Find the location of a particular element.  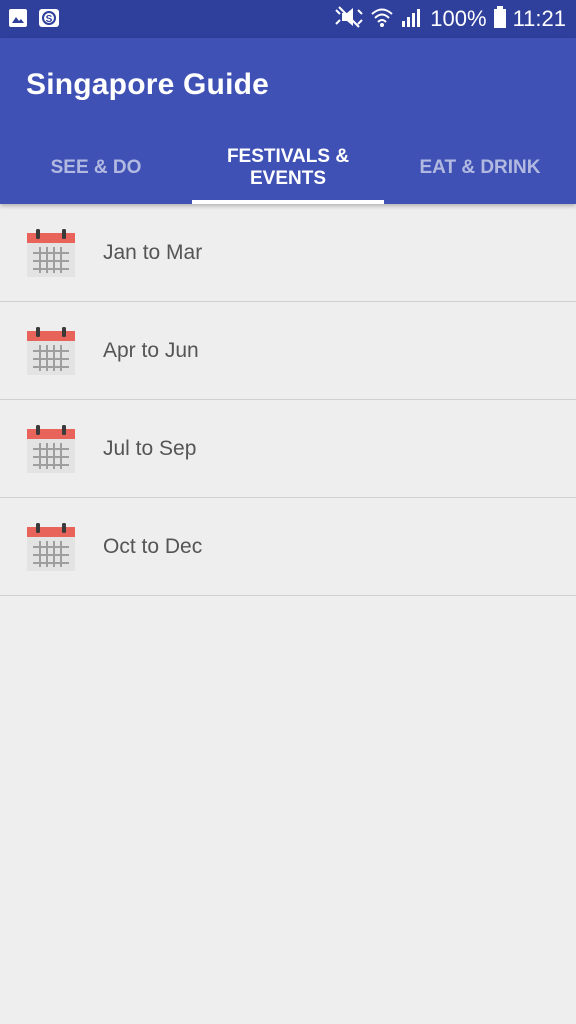

list-item-jul-to-sep: Jul to Sep is located at coordinates (288, 449).